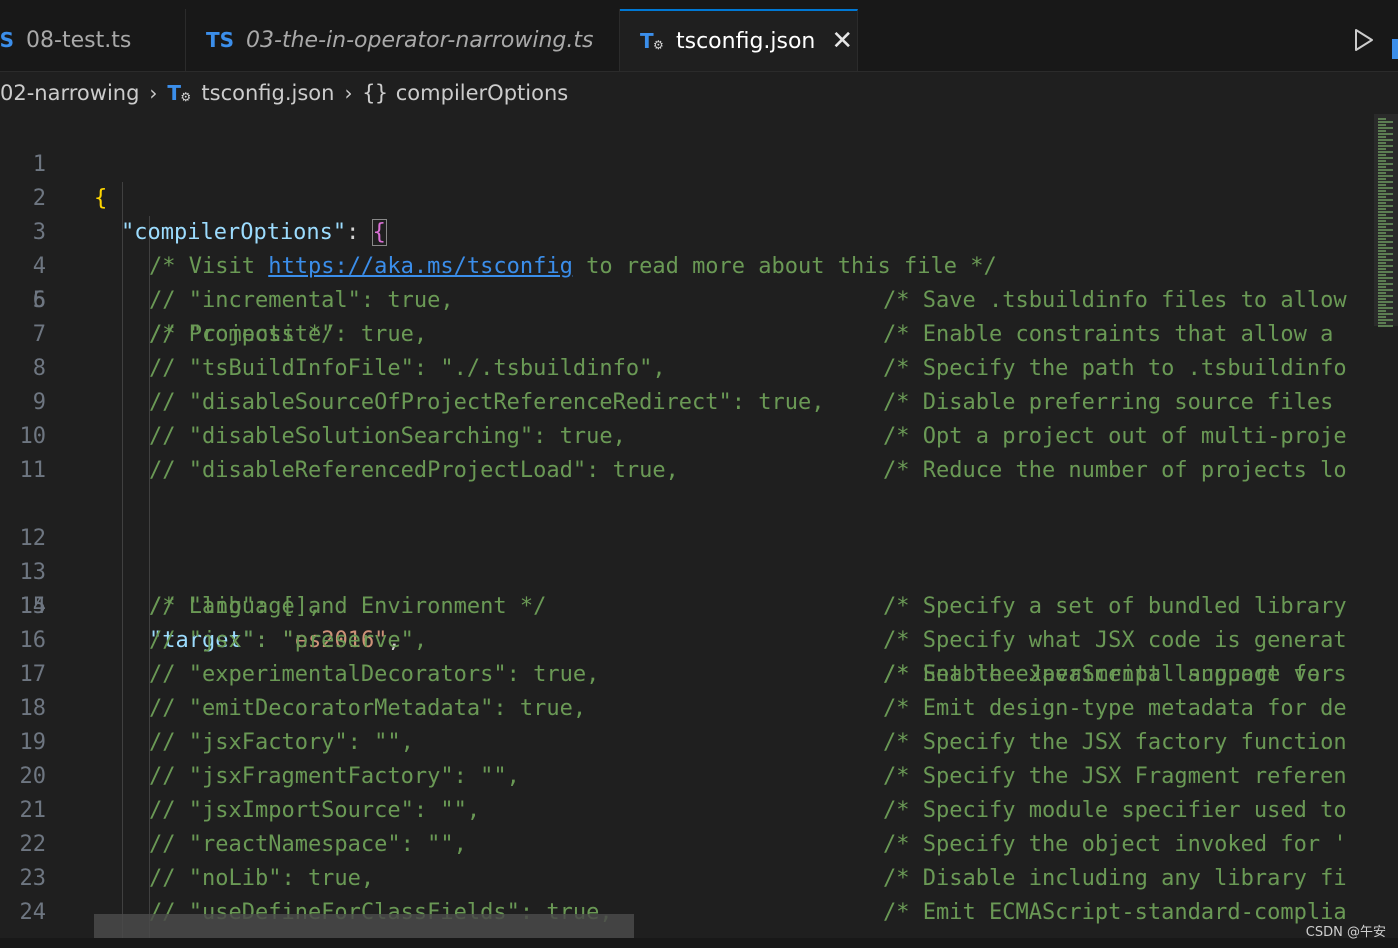 The width and height of the screenshot is (1398, 948). Describe the element at coordinates (33, 878) in the screenshot. I see `line-number: 23` at that location.